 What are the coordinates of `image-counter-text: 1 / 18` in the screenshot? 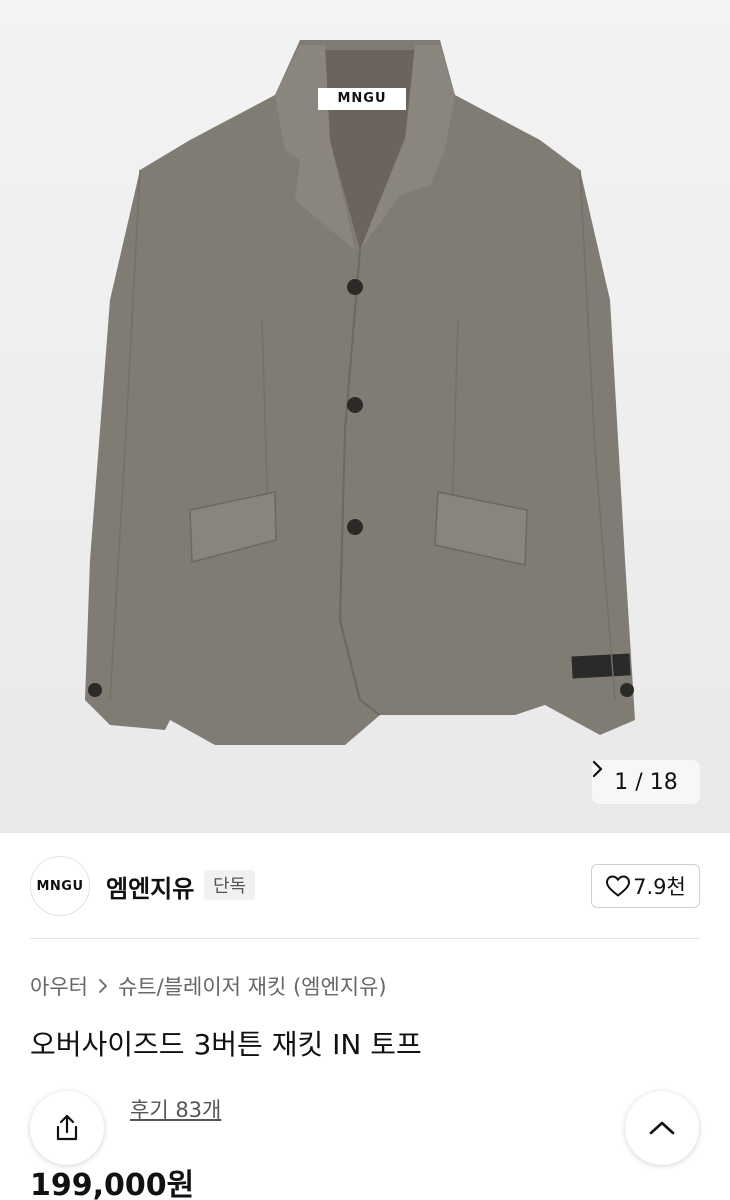 It's located at (645, 782).